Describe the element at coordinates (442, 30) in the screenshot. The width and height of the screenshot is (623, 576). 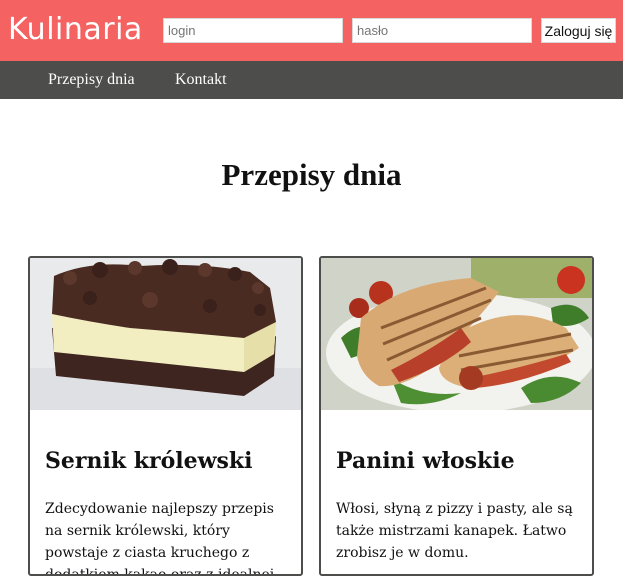
I see `password-input` at that location.